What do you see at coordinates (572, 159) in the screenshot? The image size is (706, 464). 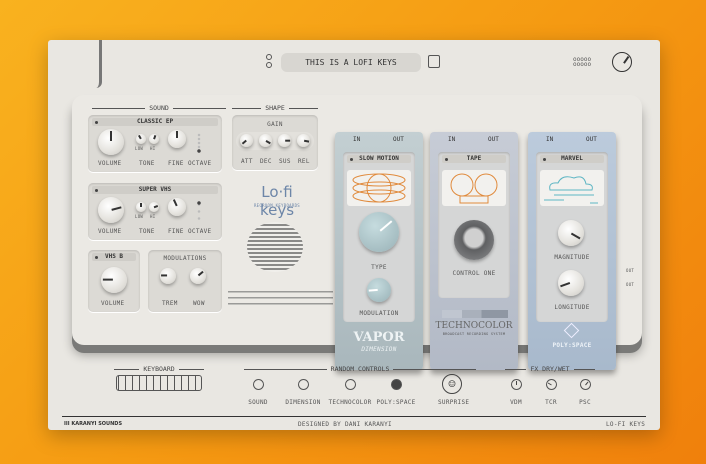 I see `pedal-title: MARVEL` at bounding box center [572, 159].